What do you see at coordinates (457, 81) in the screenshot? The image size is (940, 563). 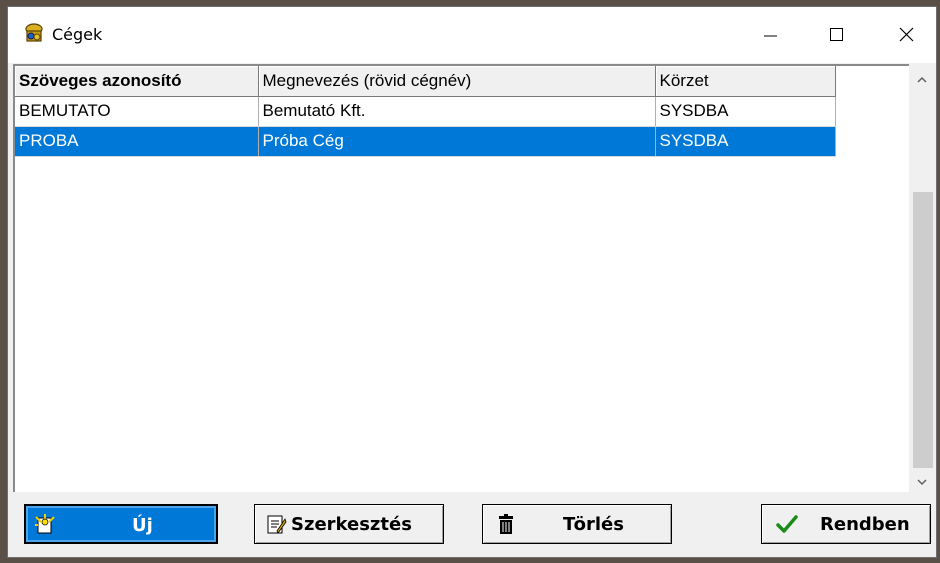 I see `column-header-name: Megnevezés (rövid cégnév)` at bounding box center [457, 81].